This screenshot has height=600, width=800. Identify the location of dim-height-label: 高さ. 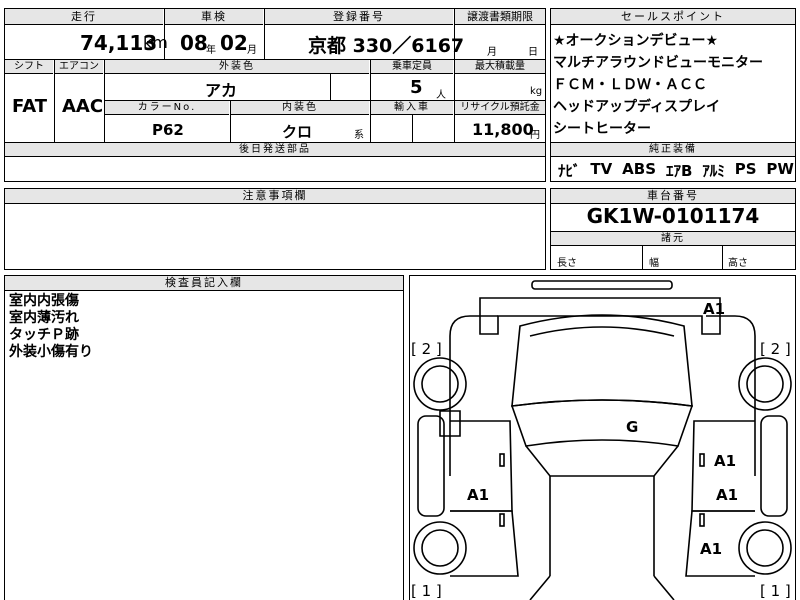
(738, 263).